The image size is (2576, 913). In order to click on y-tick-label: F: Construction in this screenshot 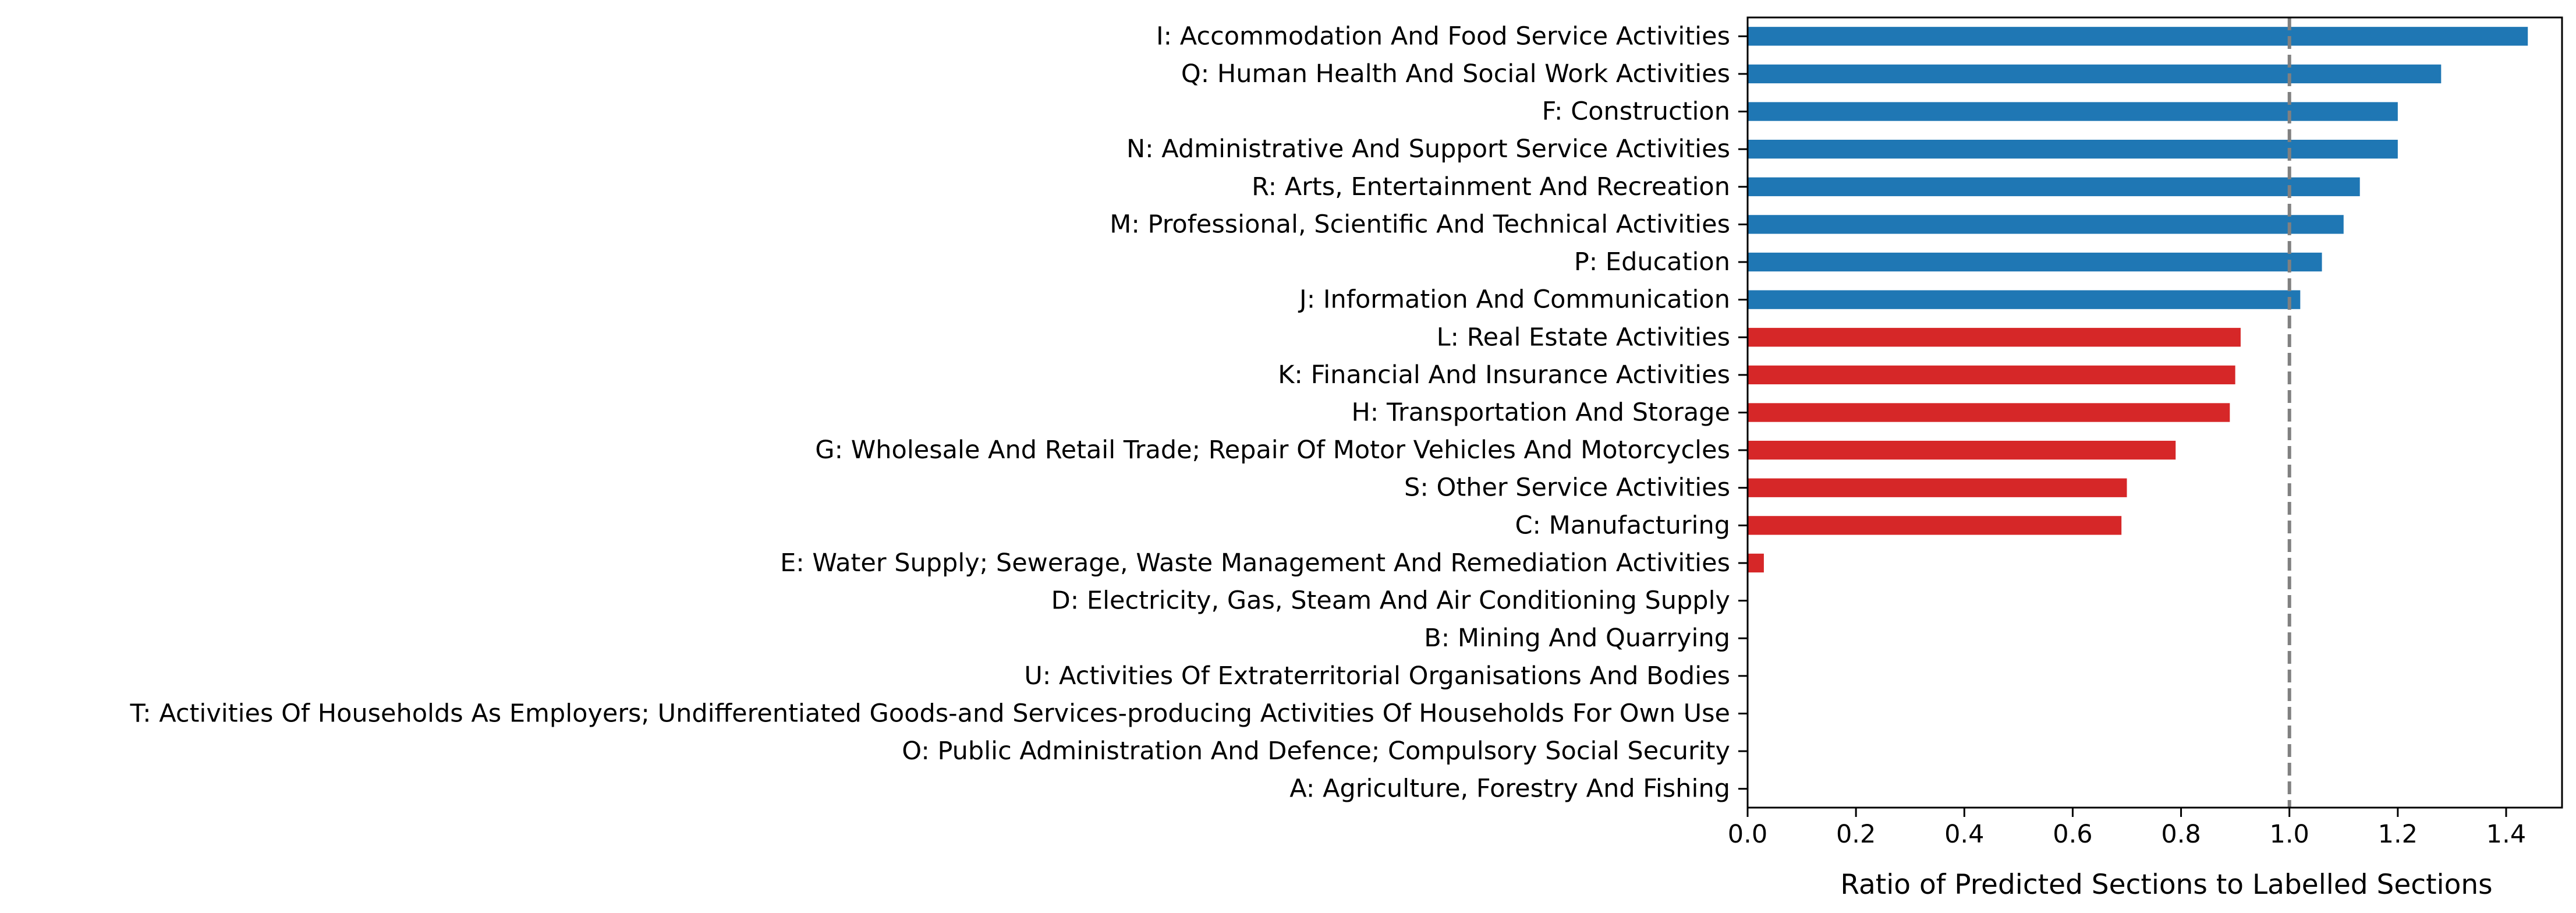, I will do `click(1636, 111)`.